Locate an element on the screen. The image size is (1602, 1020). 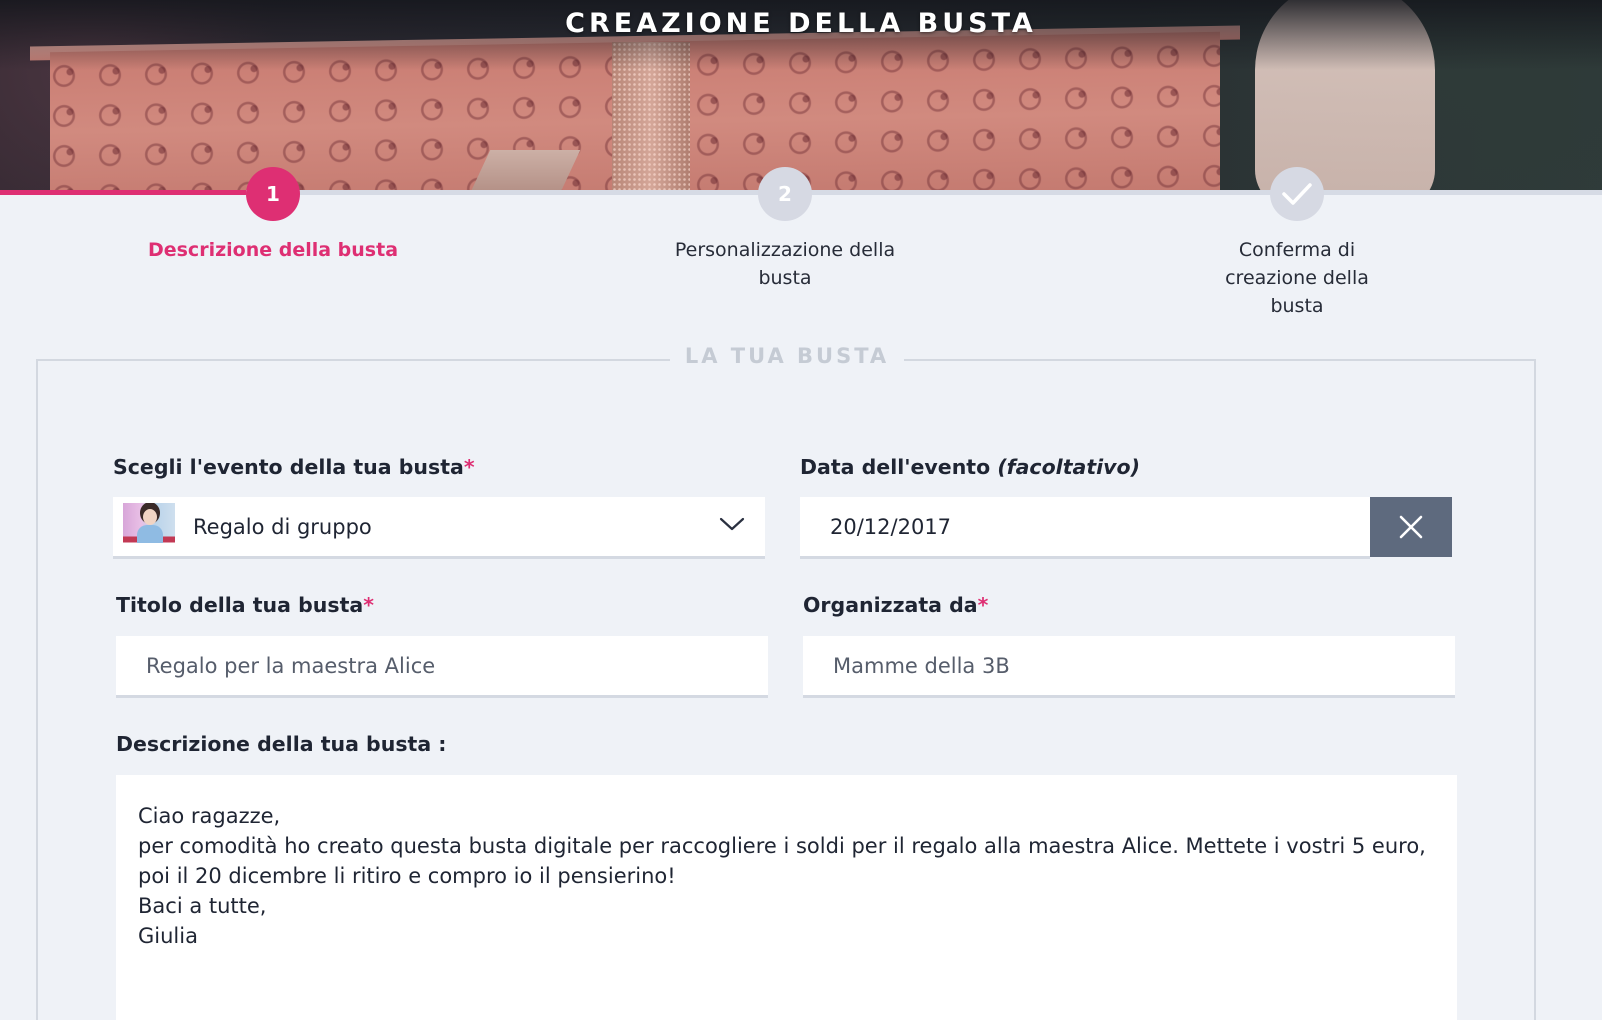
chevron-down-icon is located at coordinates (732, 524).